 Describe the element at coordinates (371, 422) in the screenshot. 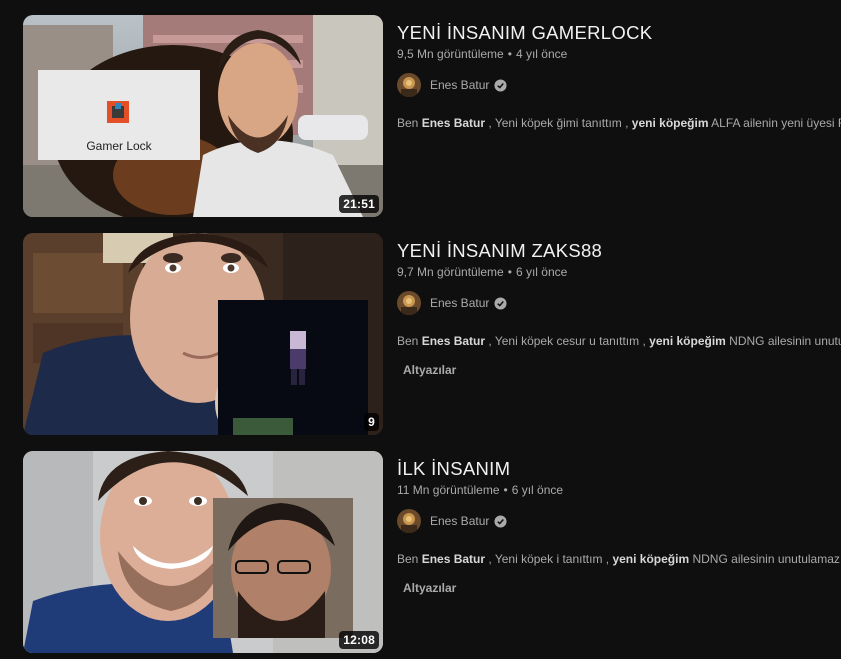

I see `duration-badge: 9` at that location.